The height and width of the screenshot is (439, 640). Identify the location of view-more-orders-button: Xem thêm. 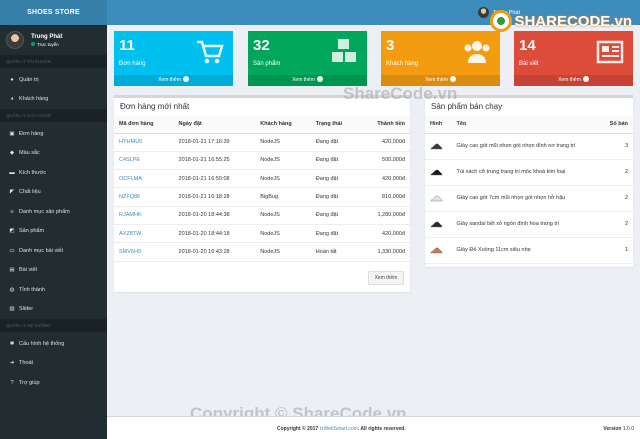
(386, 278).